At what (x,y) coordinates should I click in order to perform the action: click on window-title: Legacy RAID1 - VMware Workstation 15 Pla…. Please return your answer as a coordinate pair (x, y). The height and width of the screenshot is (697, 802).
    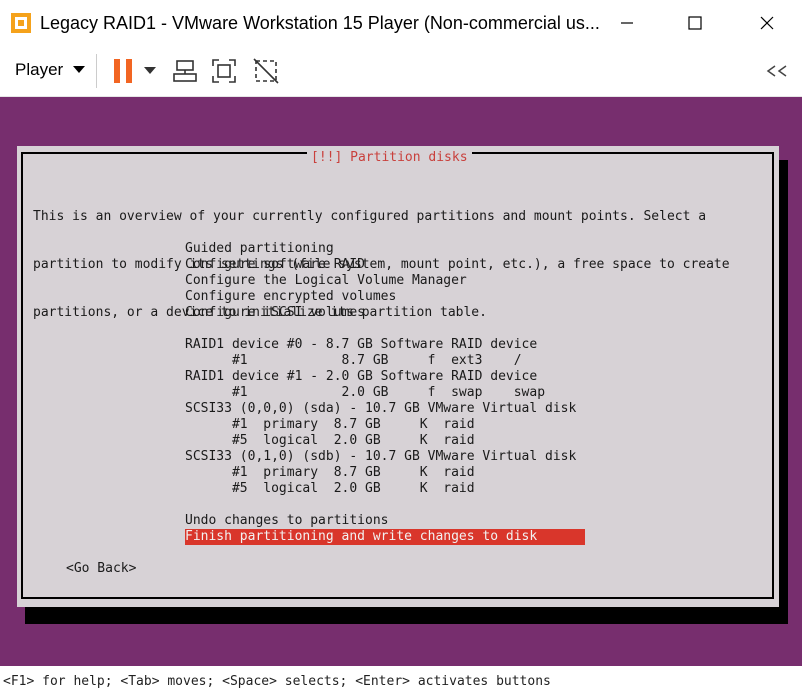
    Looking at the image, I should click on (320, 23).